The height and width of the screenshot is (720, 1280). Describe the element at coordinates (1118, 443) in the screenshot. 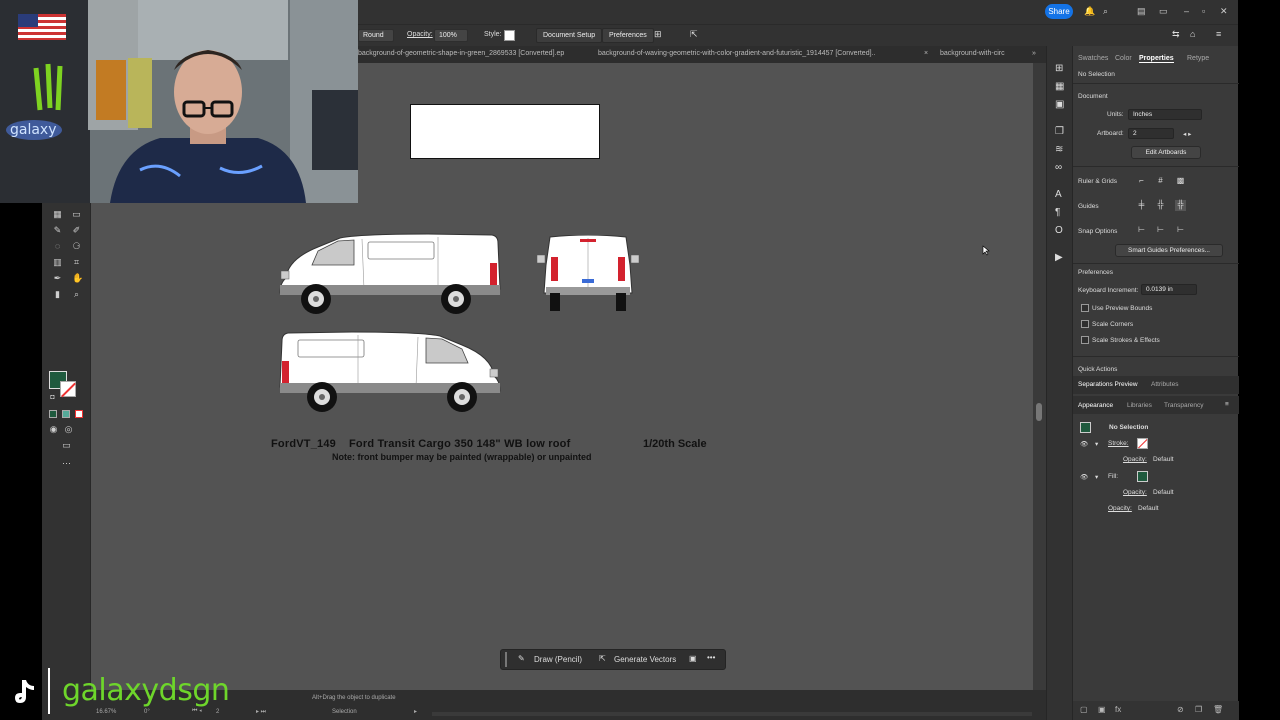

I see `stroke-label: Stroke:` at that location.